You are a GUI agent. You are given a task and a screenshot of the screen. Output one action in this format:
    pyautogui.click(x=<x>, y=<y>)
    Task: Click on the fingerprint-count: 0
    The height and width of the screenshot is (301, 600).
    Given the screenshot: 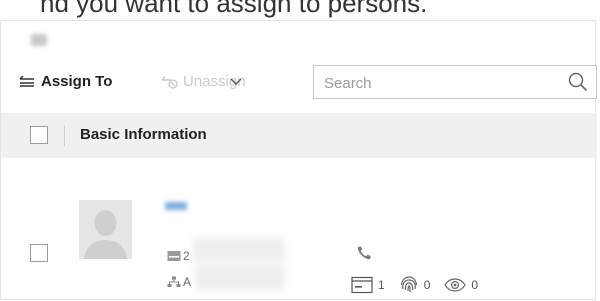 What is the action you would take?
    pyautogui.click(x=415, y=285)
    